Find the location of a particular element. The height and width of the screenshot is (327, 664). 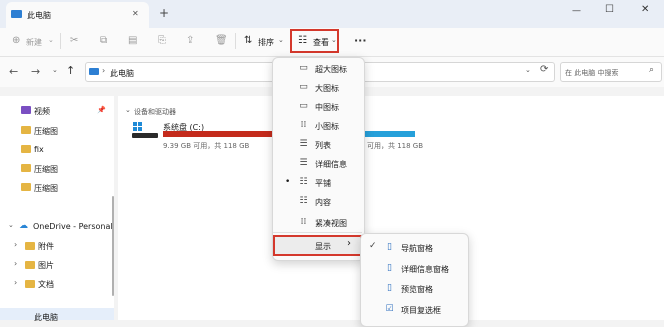

medium-icons-icon: ▭ is located at coordinates (303, 106).